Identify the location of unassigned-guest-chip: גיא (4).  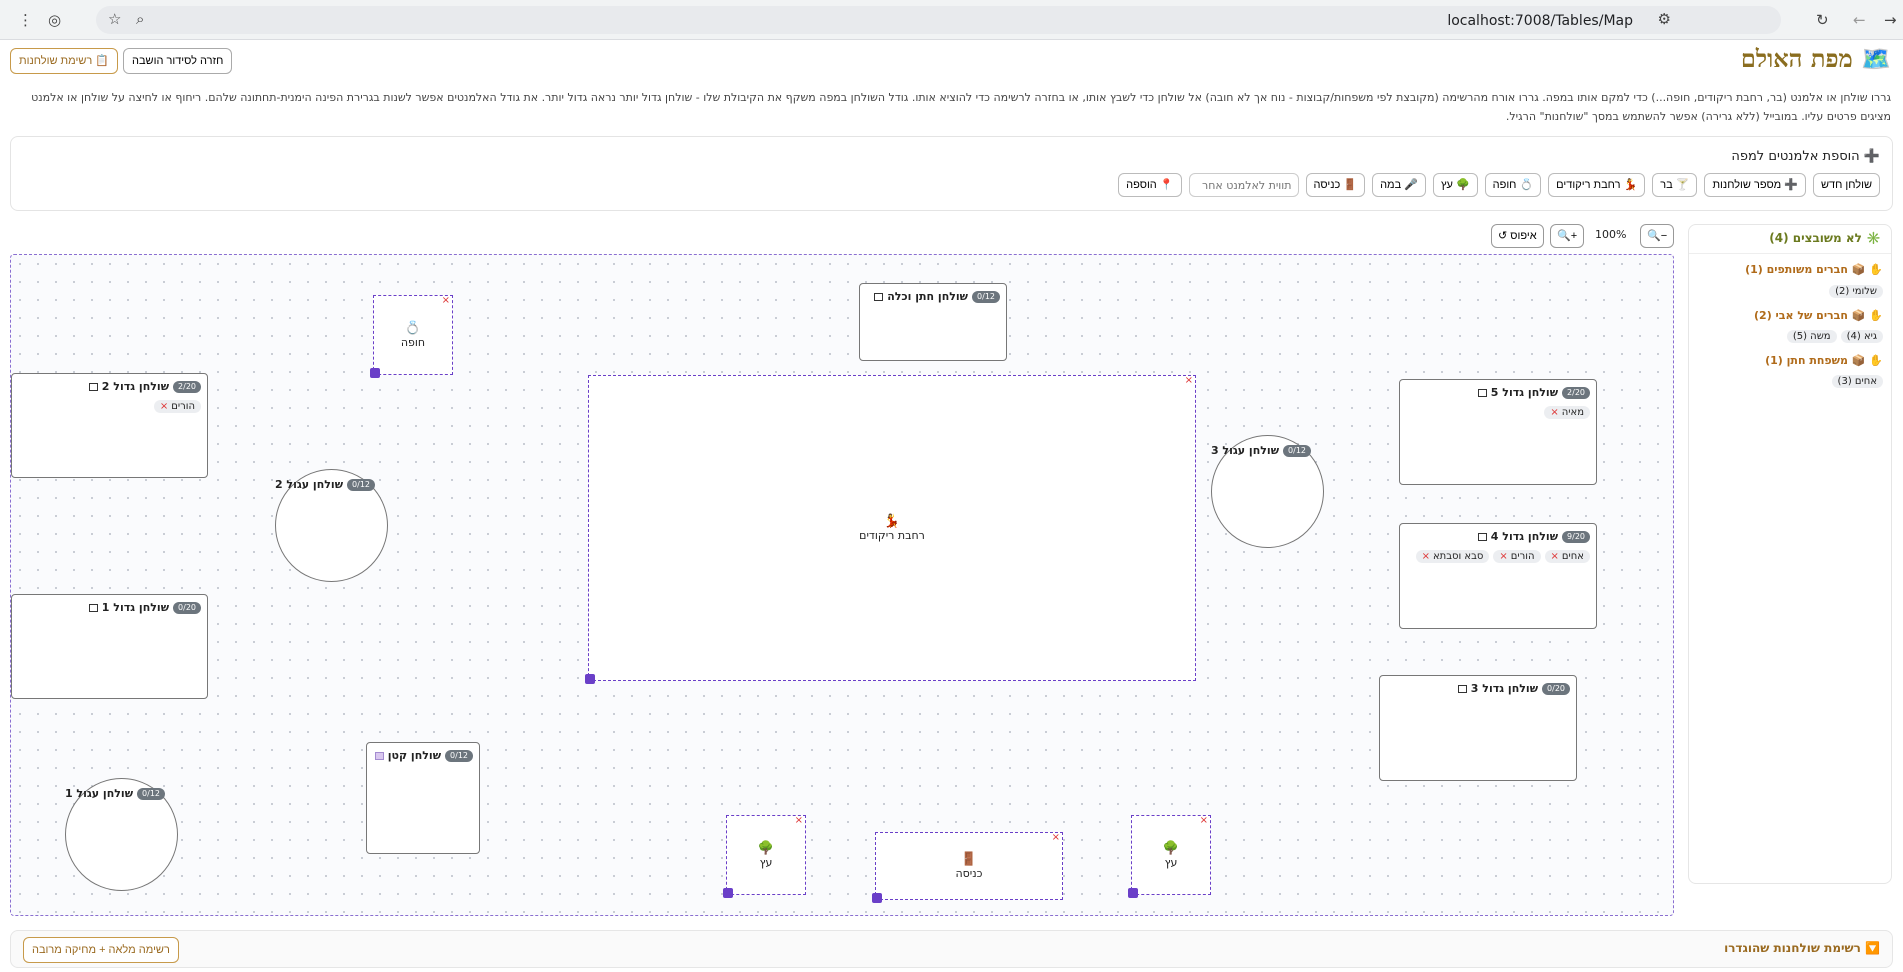
(1861, 336).